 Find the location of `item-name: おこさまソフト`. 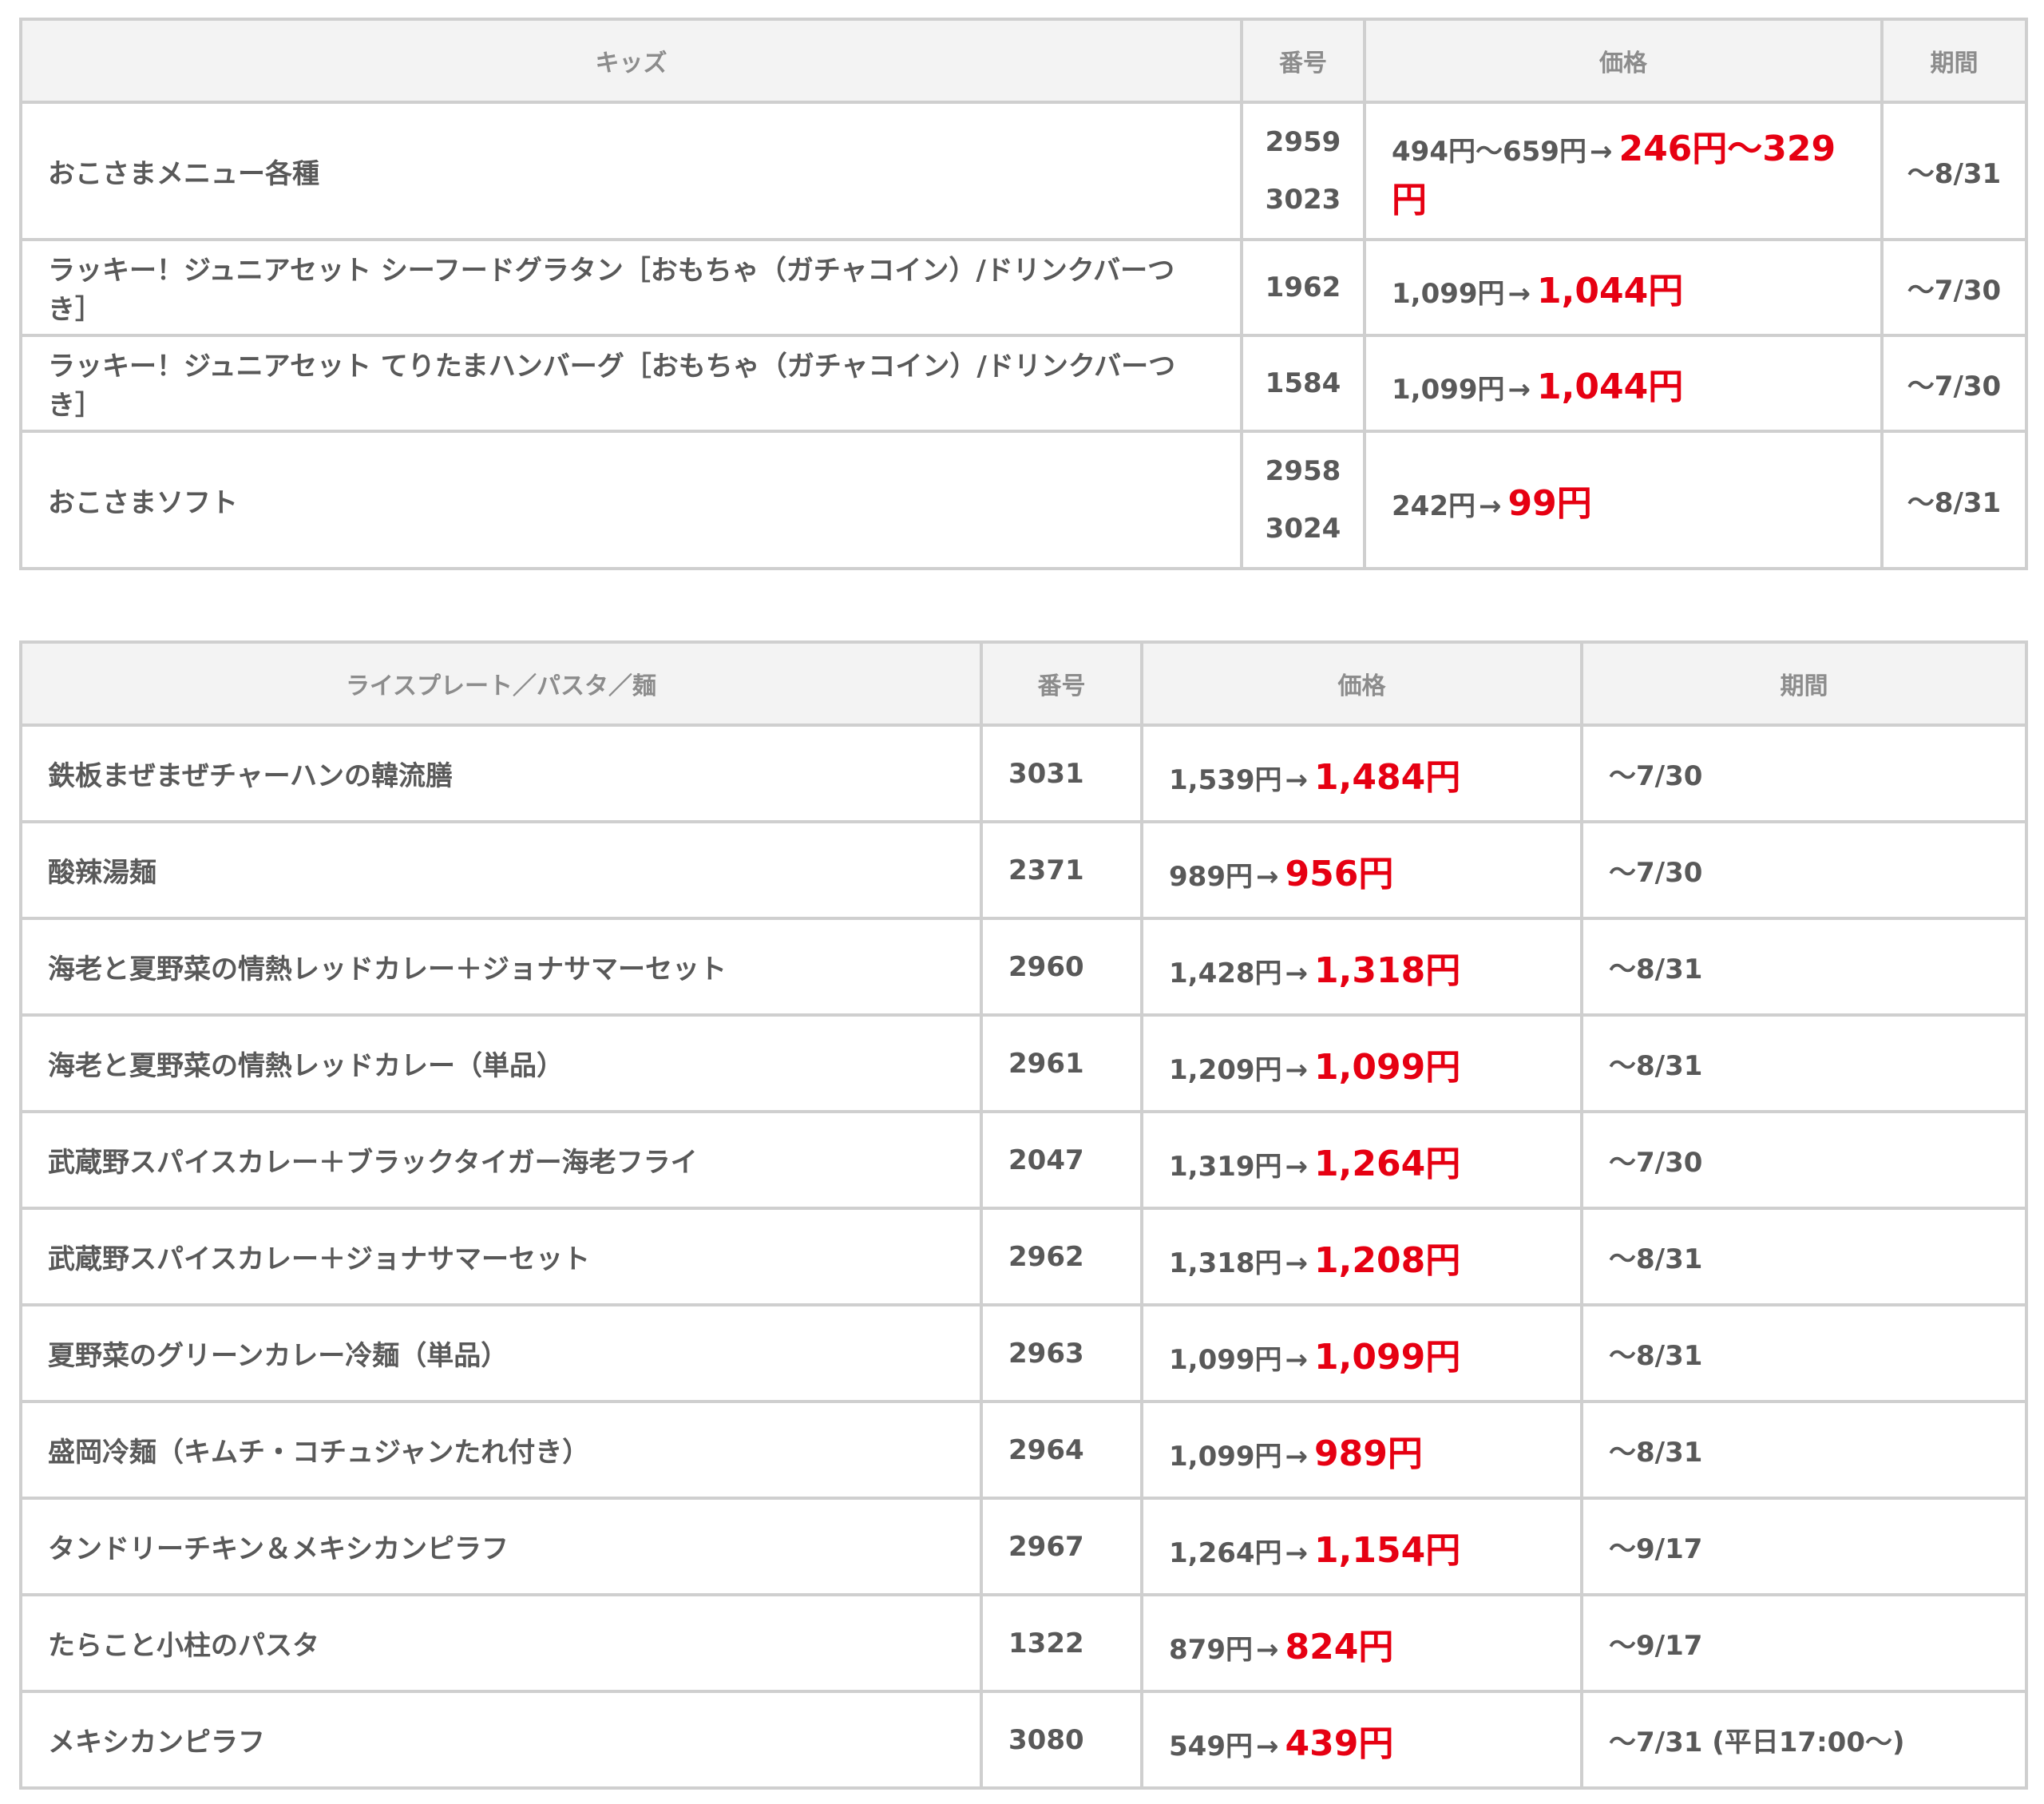

item-name: おこさまソフト is located at coordinates (631, 500).